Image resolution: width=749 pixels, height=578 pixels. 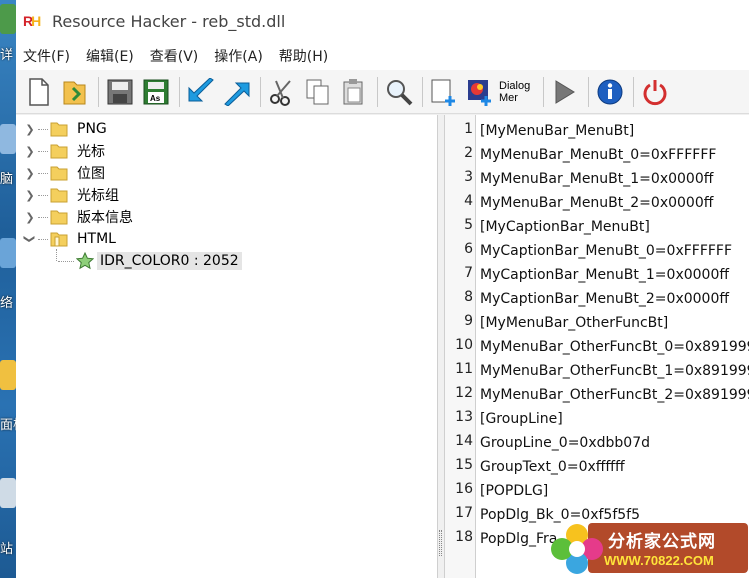 I want to click on line-number: 9, so click(x=468, y=321).